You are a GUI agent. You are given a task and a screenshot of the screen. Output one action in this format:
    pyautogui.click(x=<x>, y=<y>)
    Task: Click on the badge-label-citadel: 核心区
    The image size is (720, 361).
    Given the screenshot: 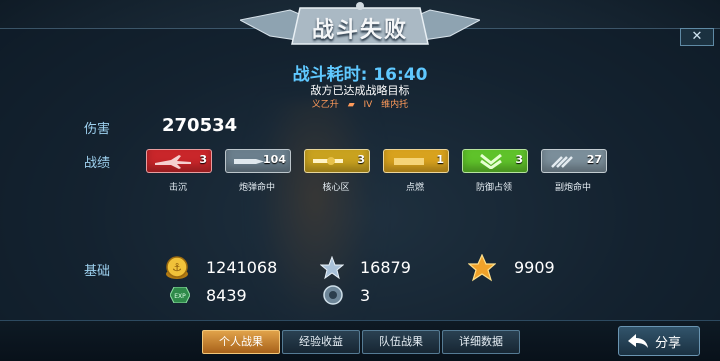 What is the action you would take?
    pyautogui.click(x=336, y=188)
    